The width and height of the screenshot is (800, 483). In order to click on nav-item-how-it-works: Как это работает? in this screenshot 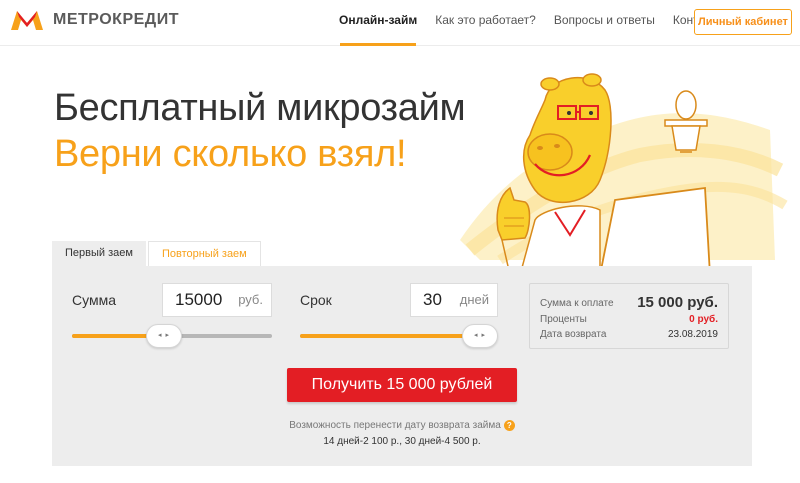, I will do `click(485, 23)`.